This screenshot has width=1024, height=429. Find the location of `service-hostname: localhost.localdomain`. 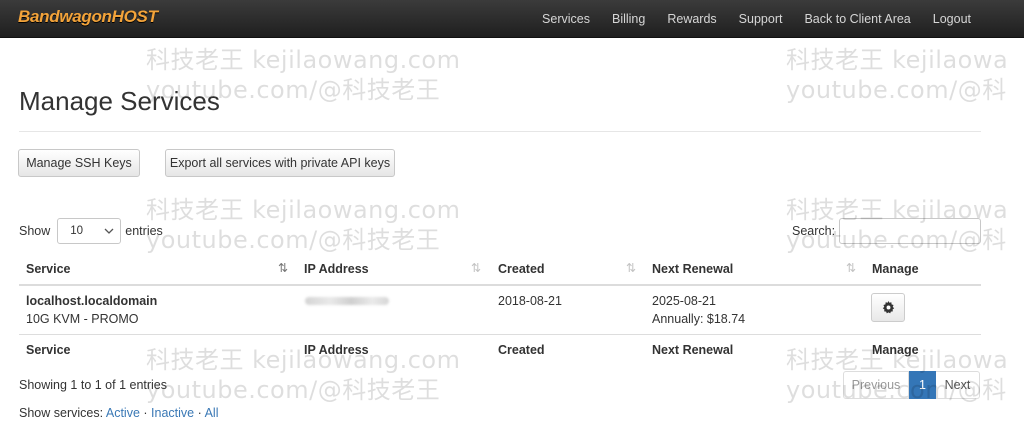

service-hostname: localhost.localdomain is located at coordinates (91, 301).